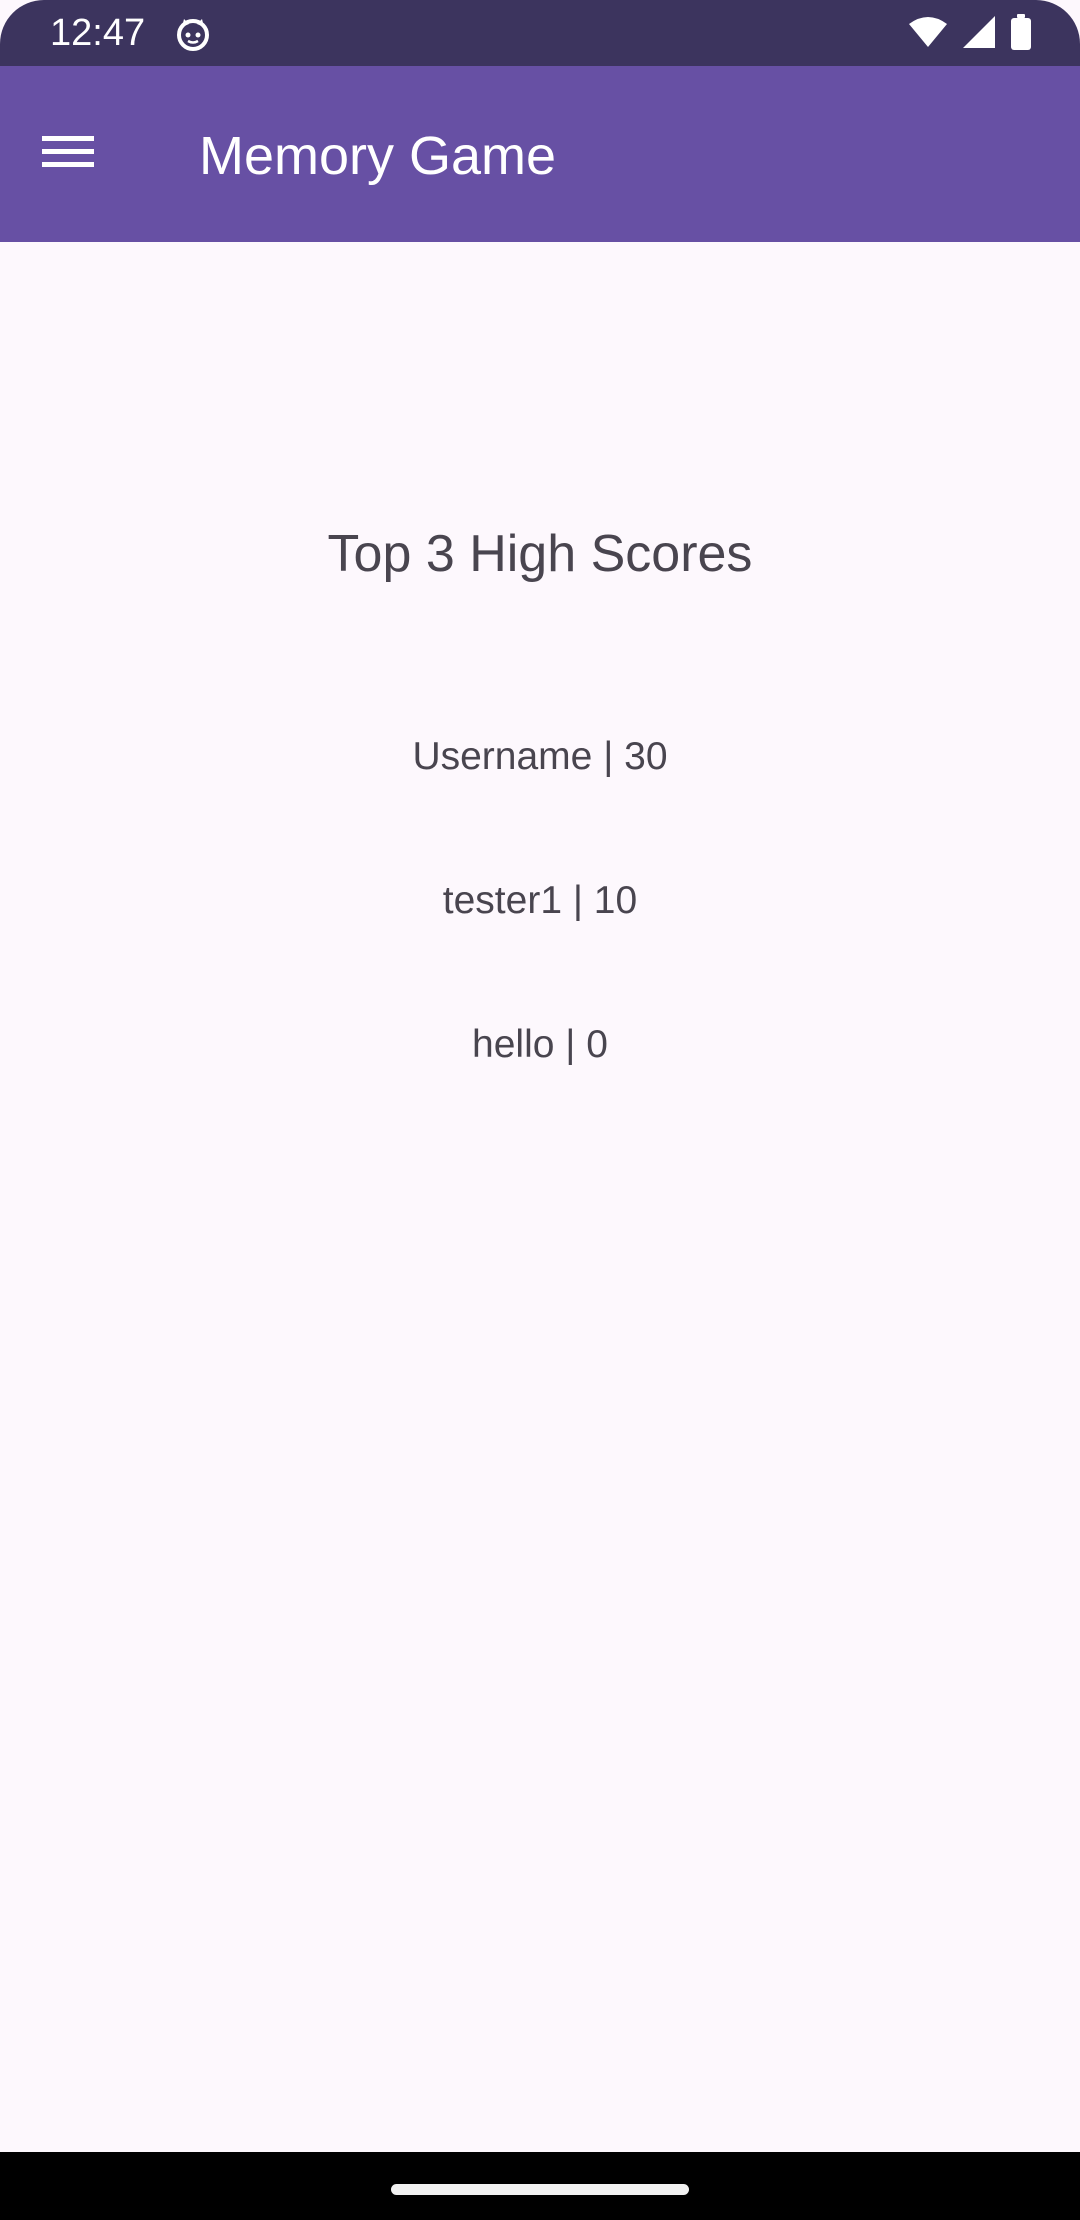 The width and height of the screenshot is (1080, 2220). I want to click on system-navigation-bar, so click(540, 2186).